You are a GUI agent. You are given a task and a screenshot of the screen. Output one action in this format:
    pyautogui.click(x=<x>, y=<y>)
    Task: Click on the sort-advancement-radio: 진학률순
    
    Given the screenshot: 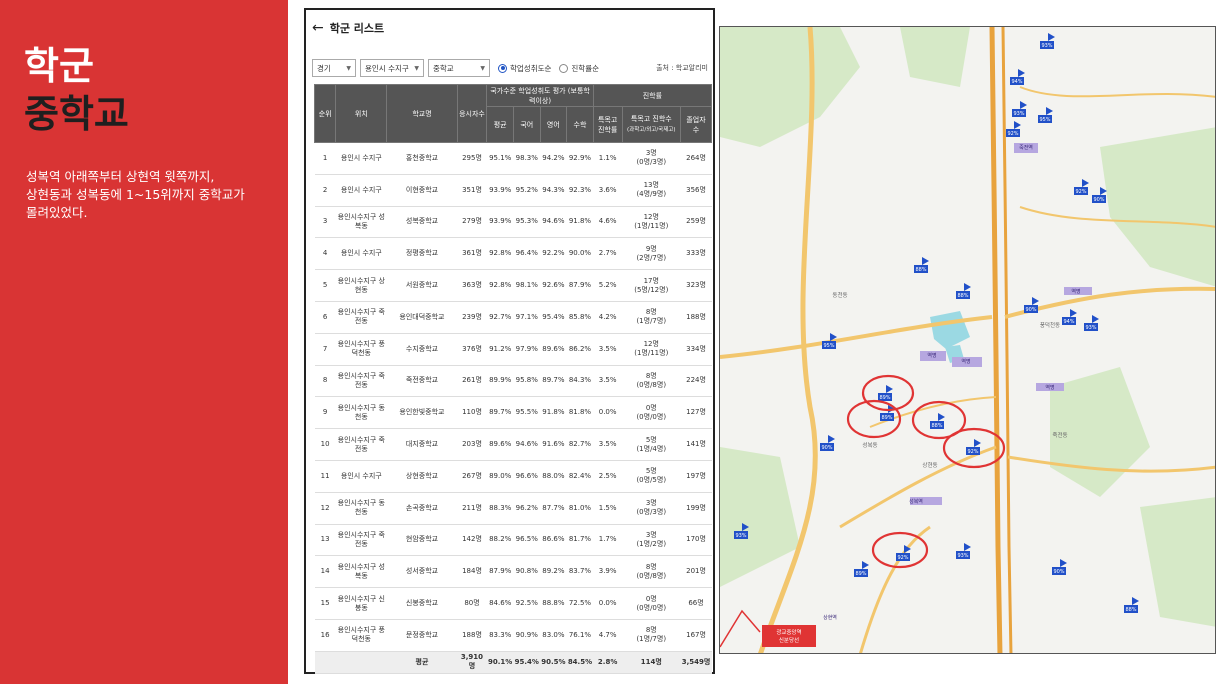 What is the action you would take?
    pyautogui.click(x=579, y=68)
    